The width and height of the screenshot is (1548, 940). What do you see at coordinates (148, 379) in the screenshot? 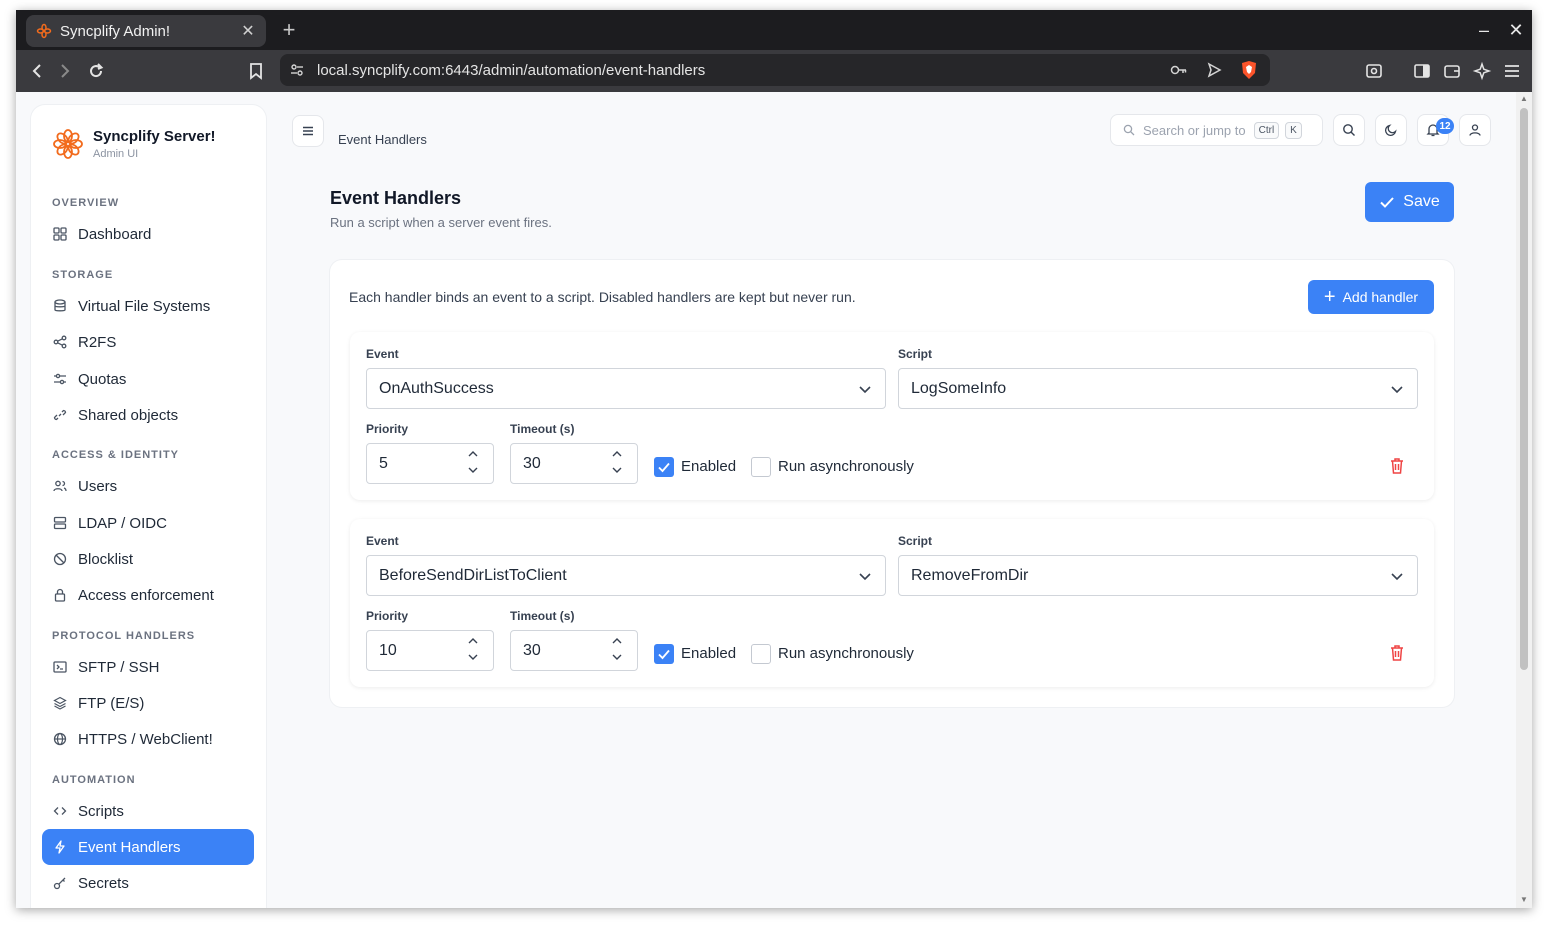
I see `sidebar-item-quotas: Quotas` at bounding box center [148, 379].